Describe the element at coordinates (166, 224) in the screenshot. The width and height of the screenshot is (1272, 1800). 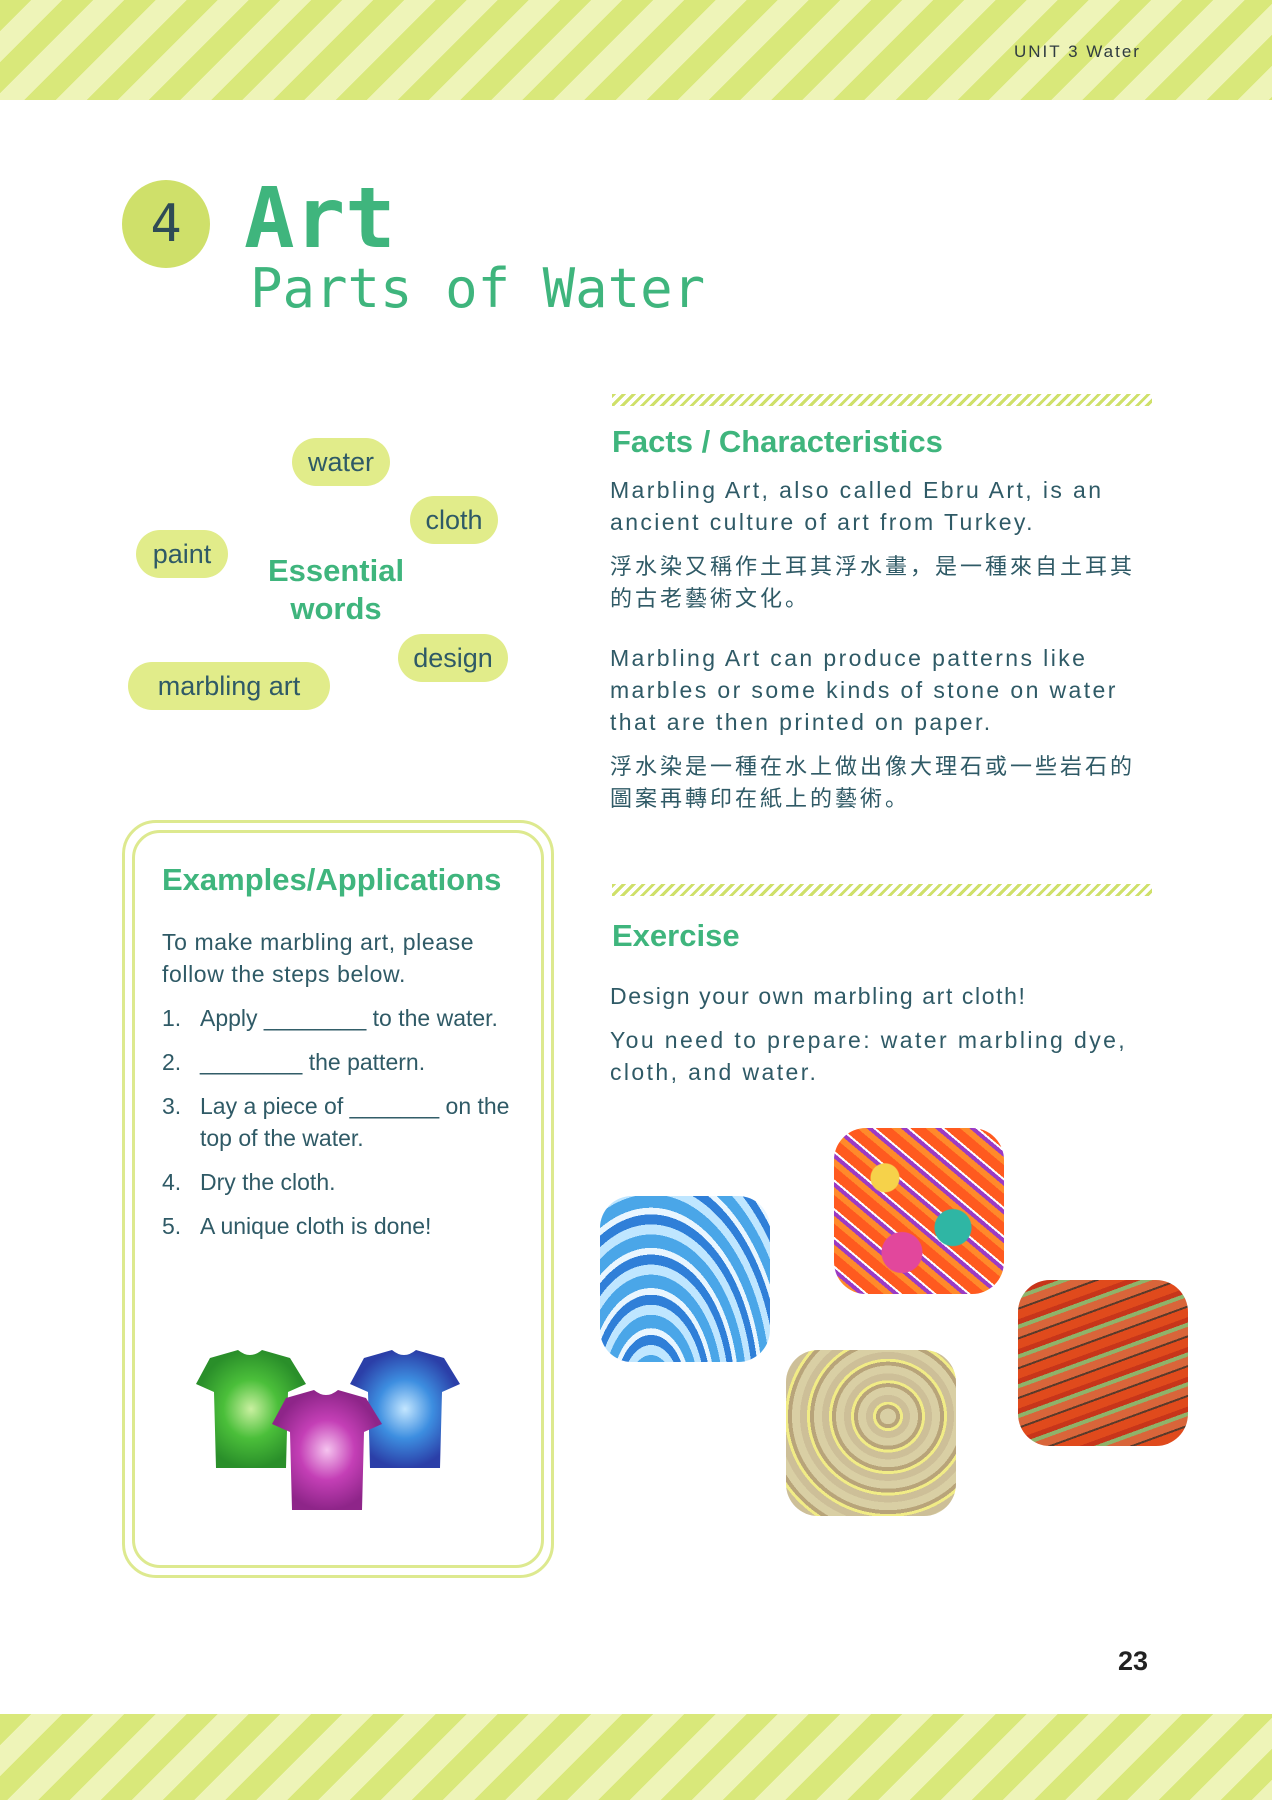
I see `chapter-number: 4` at that location.